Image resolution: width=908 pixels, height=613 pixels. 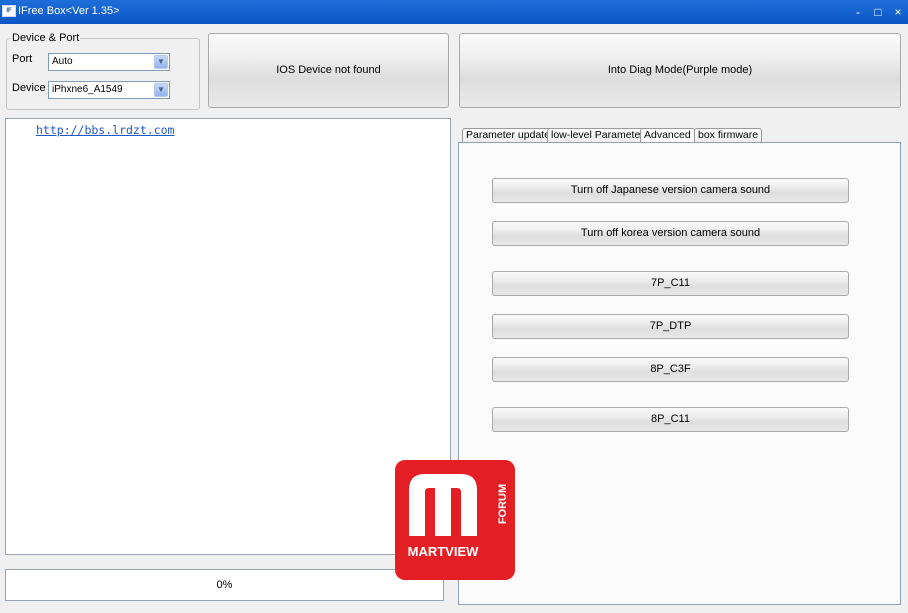 I want to click on app-logo-icon: IF, so click(x=9, y=11).